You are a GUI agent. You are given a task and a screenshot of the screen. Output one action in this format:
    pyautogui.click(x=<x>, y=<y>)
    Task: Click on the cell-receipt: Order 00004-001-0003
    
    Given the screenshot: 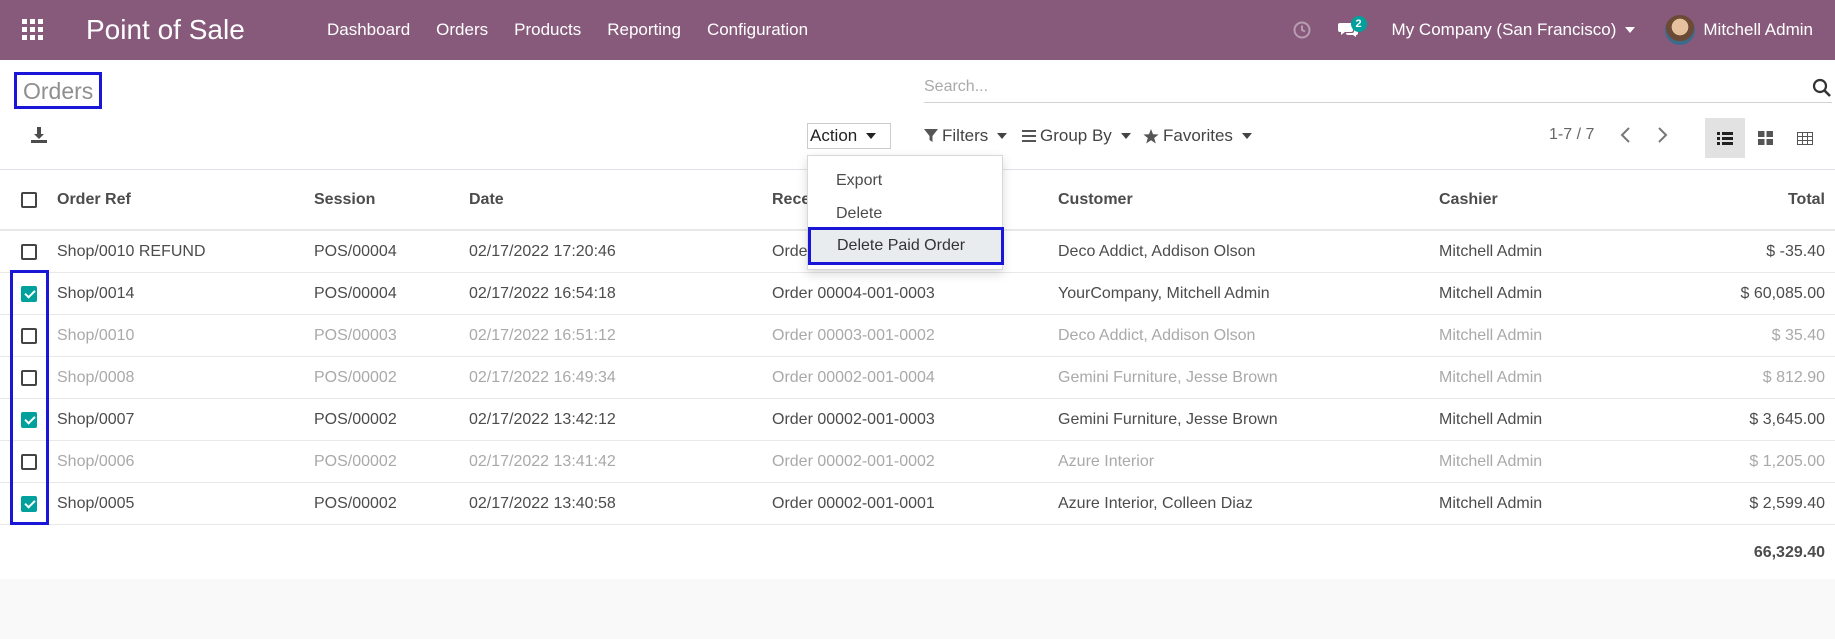 What is the action you would take?
    pyautogui.click(x=853, y=293)
    